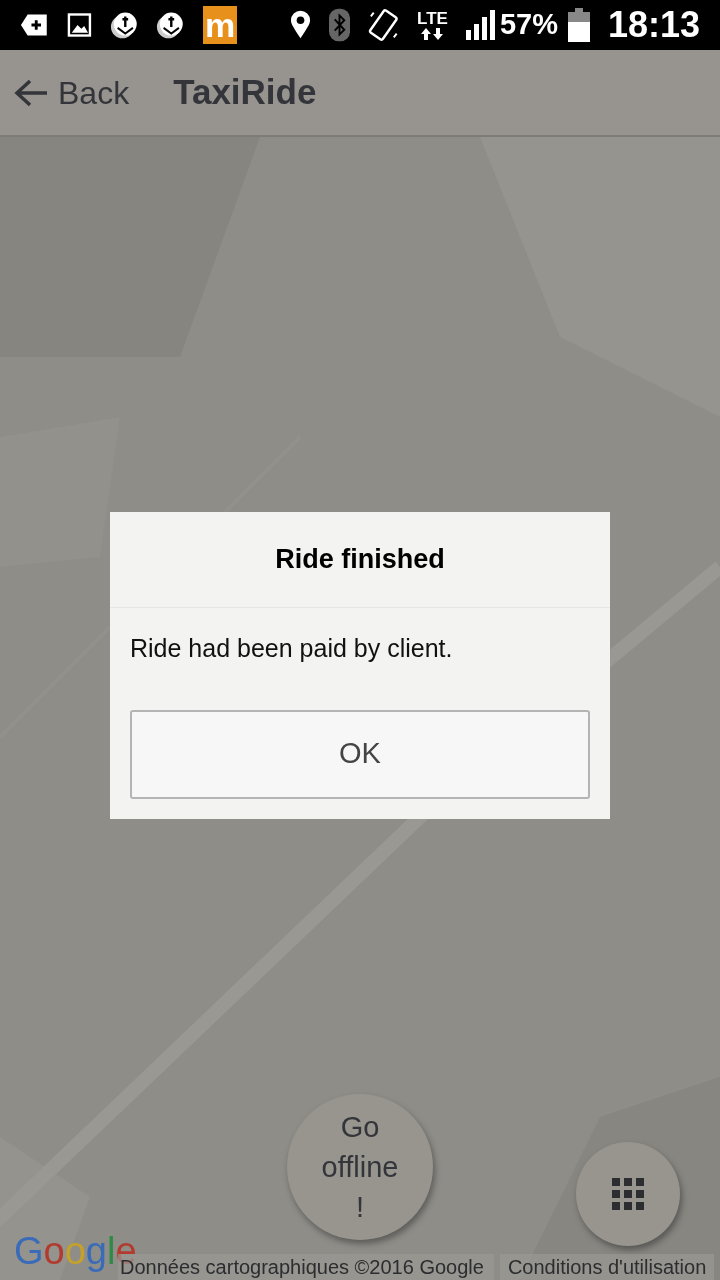 Image resolution: width=720 pixels, height=1280 pixels. What do you see at coordinates (607, 1267) in the screenshot?
I see `terms-link: Conditions d'utilisation` at bounding box center [607, 1267].